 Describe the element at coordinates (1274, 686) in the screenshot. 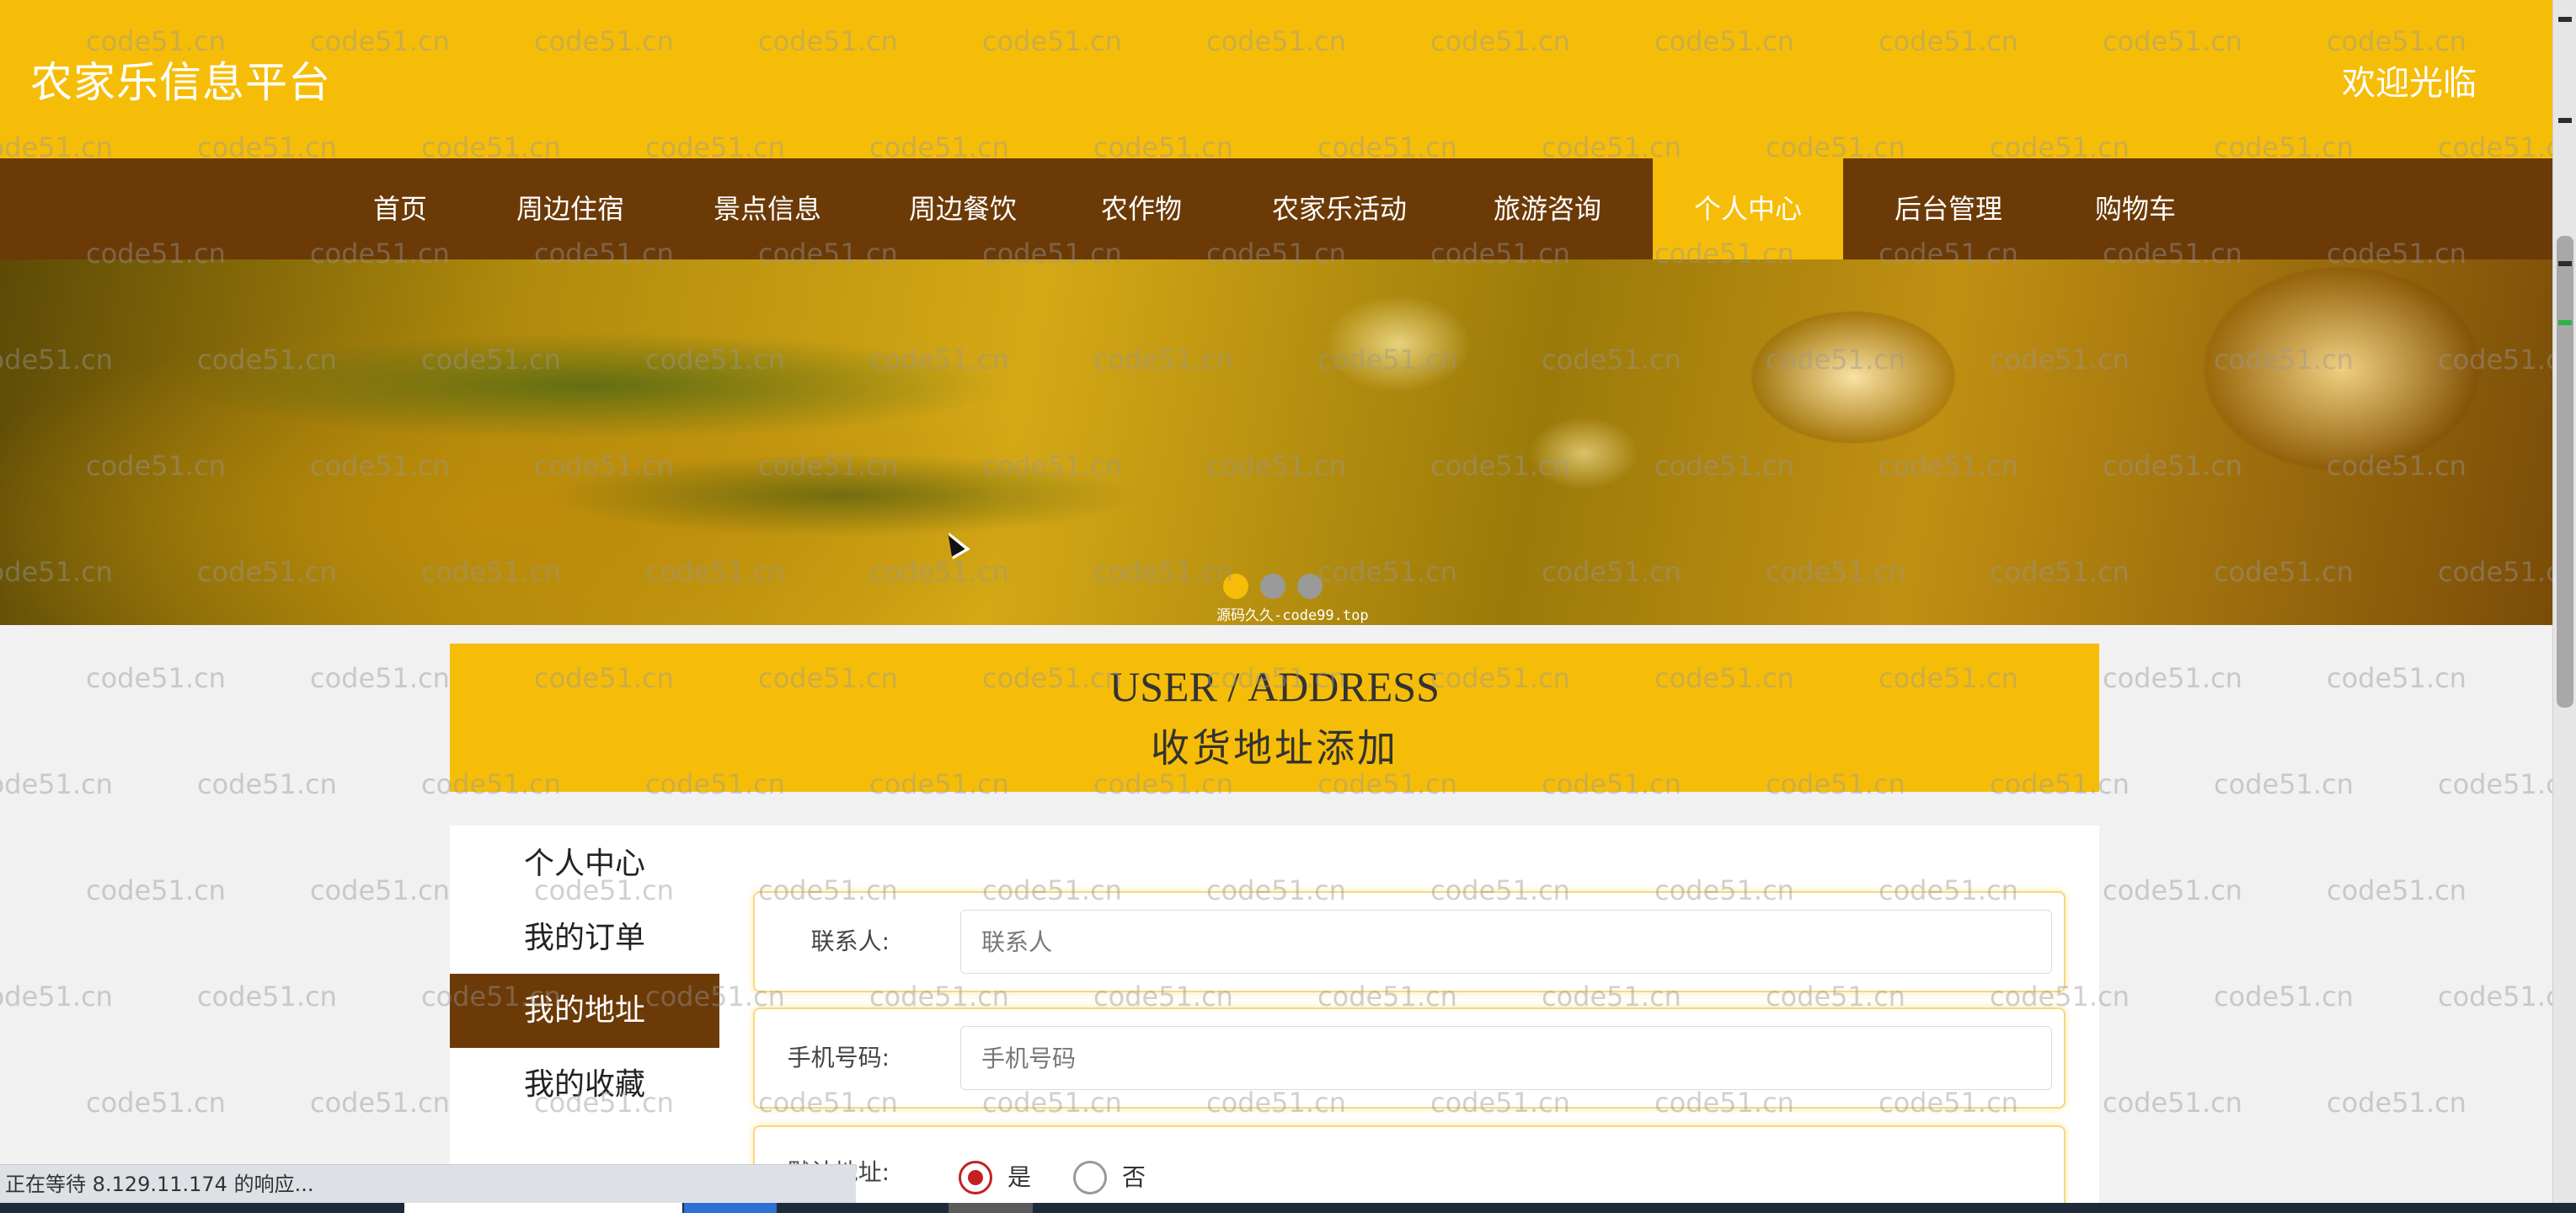

I see `page-title-en: USER / ADDRESS` at that location.